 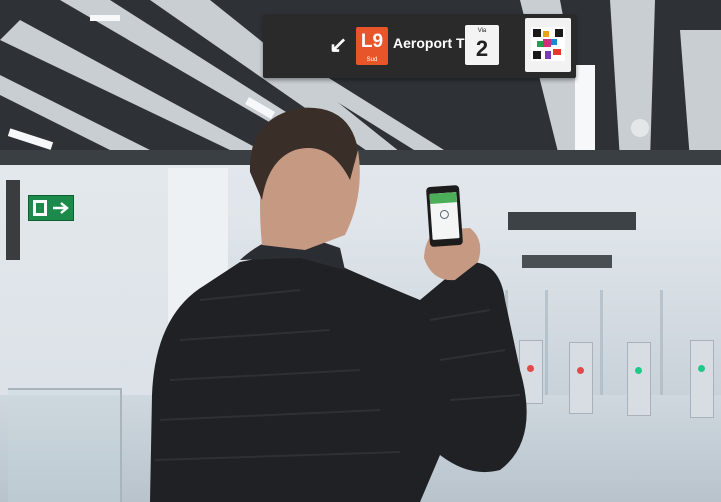 What do you see at coordinates (443, 198) in the screenshot?
I see `app-header-bar` at bounding box center [443, 198].